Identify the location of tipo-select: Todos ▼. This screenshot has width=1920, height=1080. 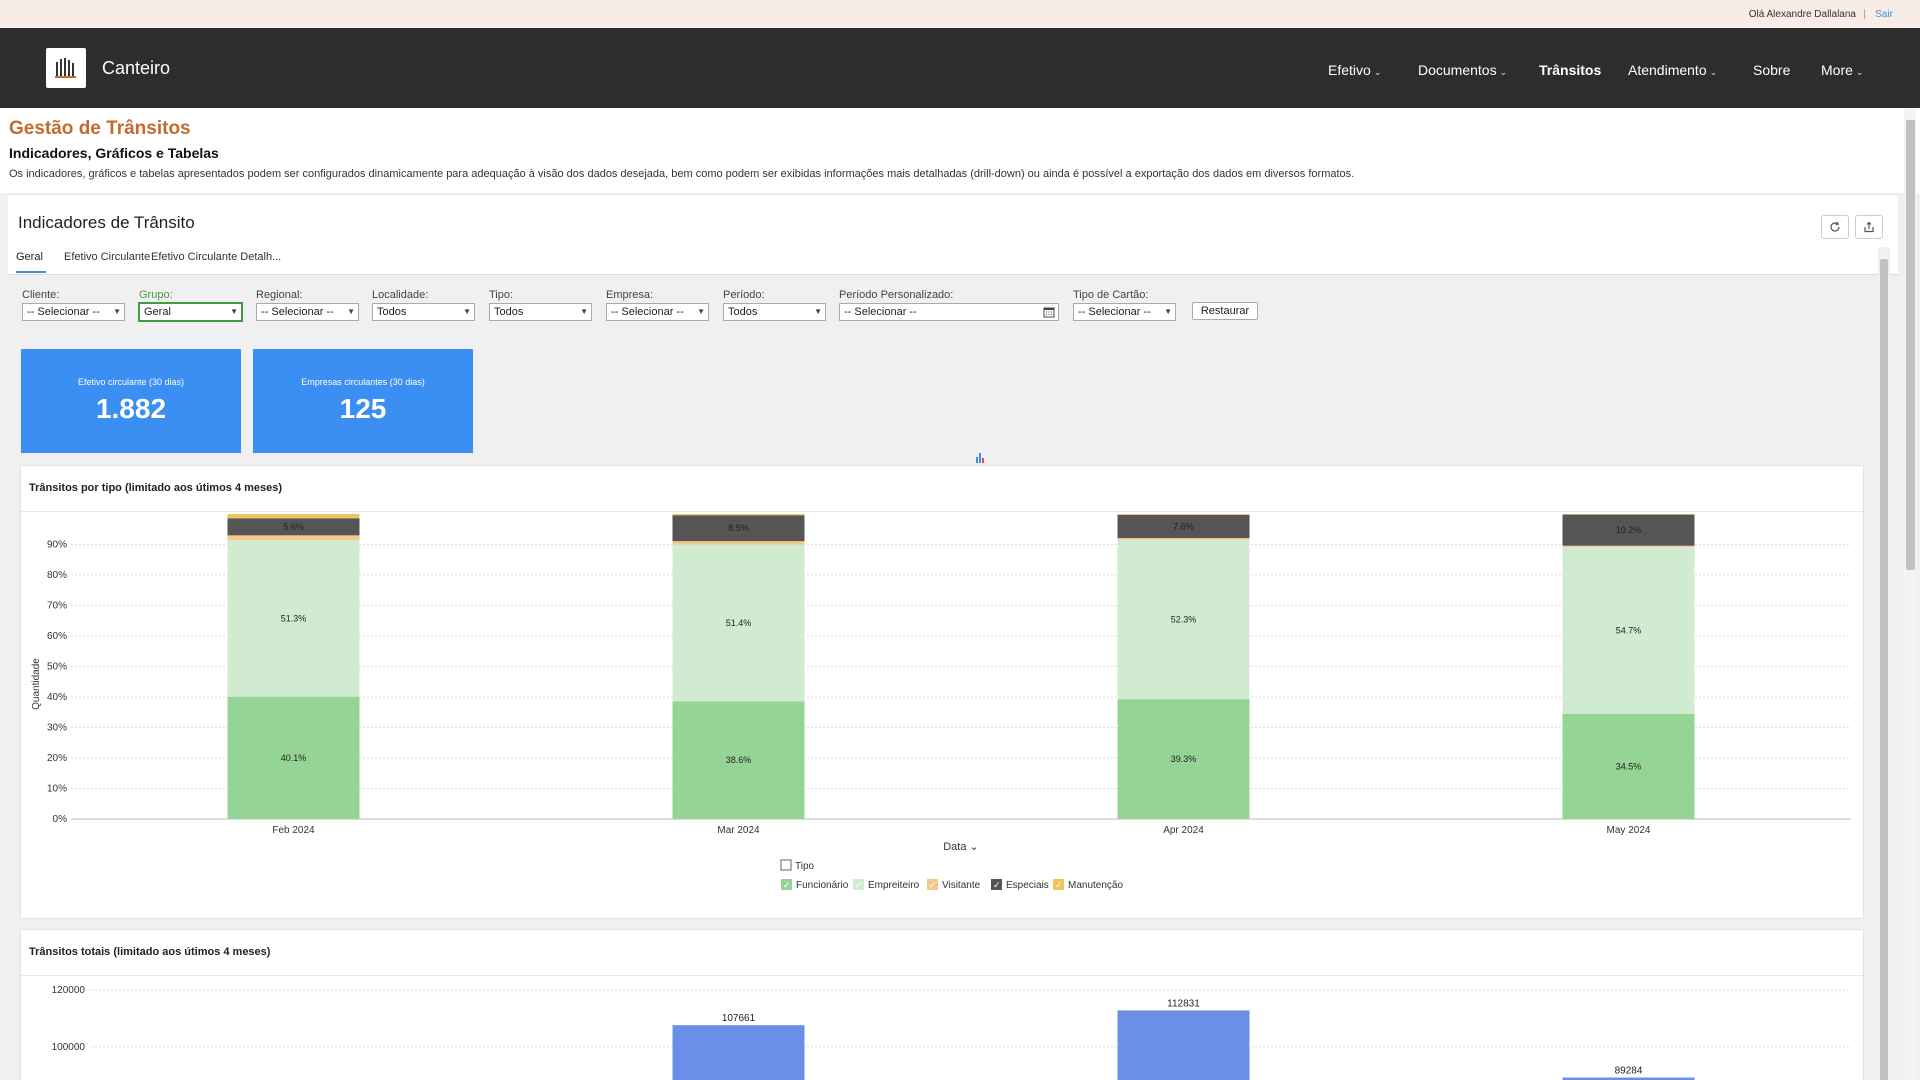
(540, 312).